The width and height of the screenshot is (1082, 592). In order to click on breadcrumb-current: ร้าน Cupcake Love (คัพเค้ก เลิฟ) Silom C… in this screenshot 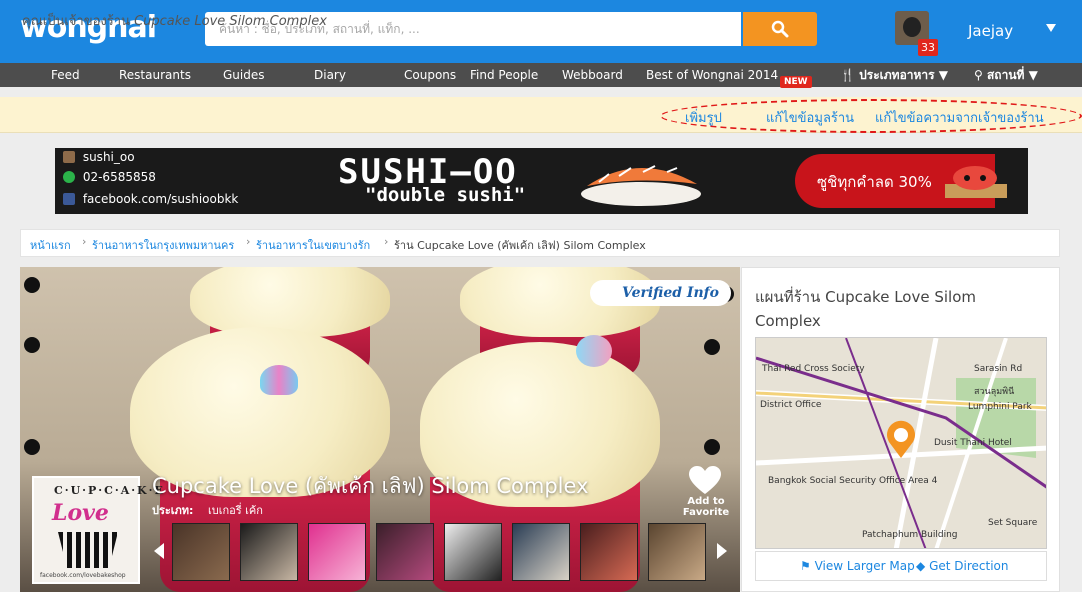, I will do `click(520, 245)`.